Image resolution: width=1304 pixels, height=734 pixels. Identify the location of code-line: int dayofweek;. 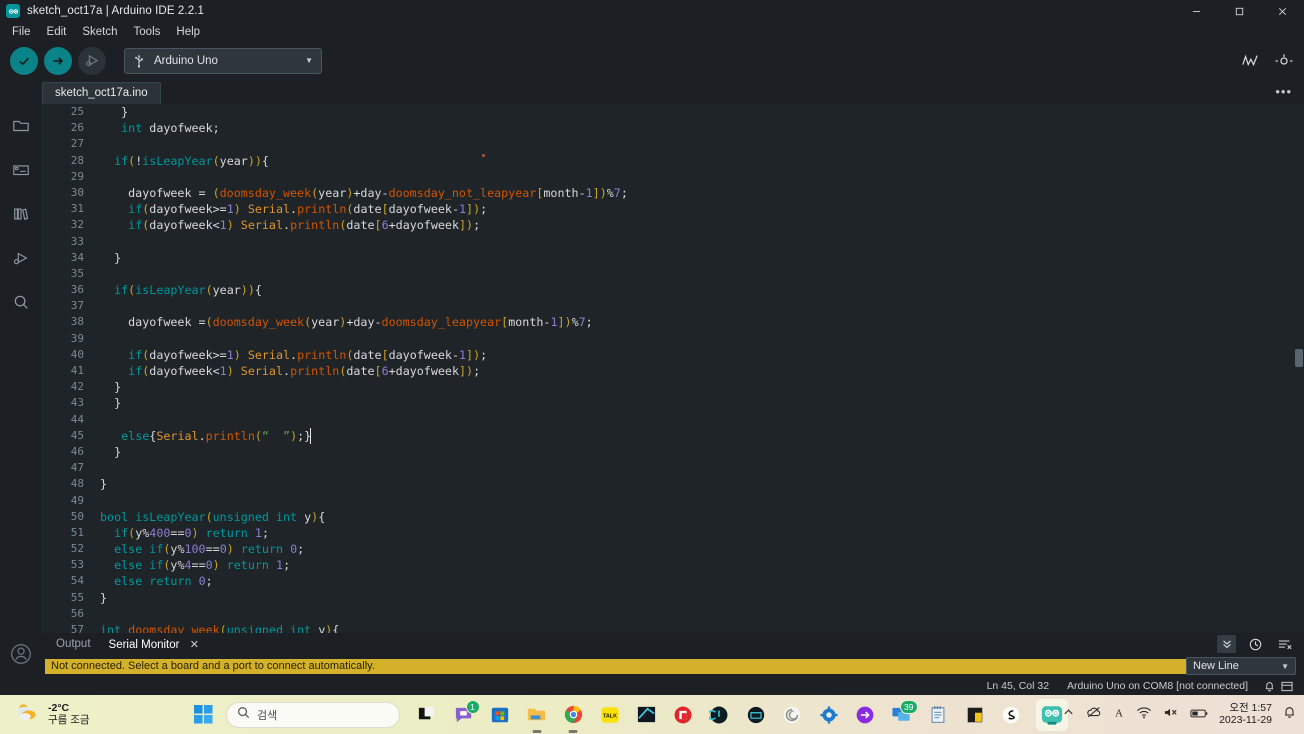
(693, 128).